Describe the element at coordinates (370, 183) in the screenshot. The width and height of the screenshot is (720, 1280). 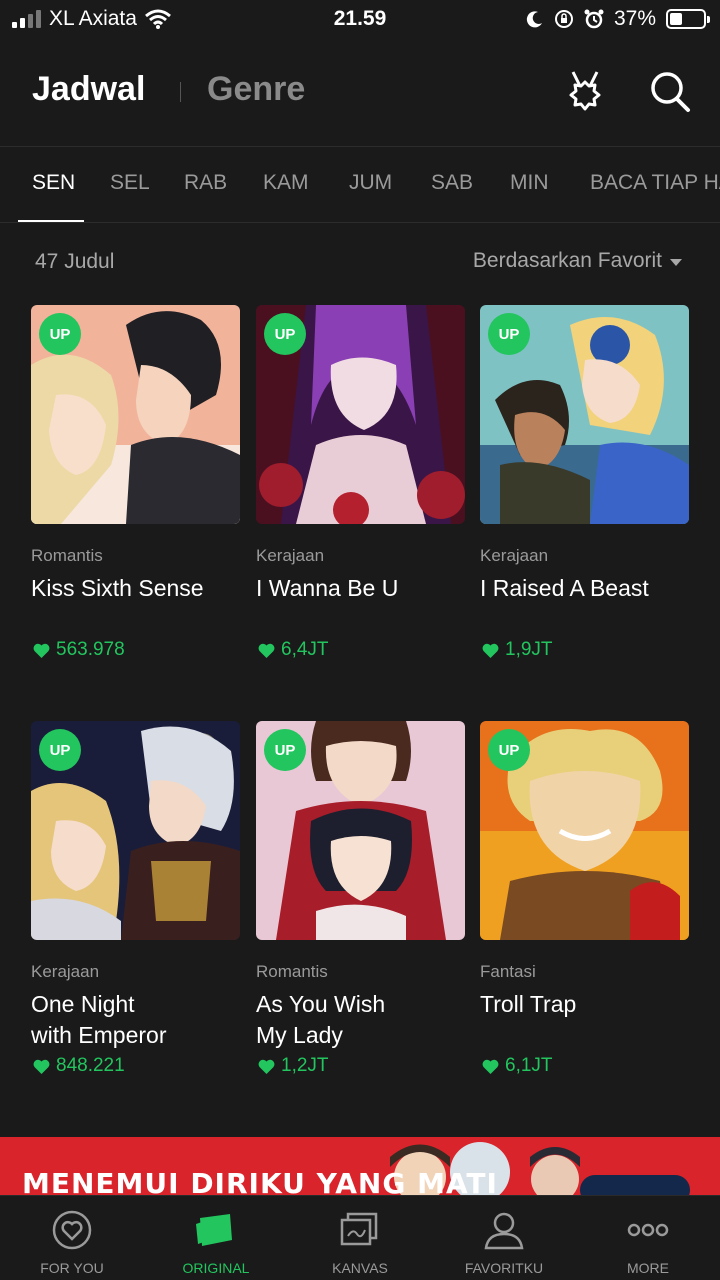
I see `tab-jum: JUM` at that location.